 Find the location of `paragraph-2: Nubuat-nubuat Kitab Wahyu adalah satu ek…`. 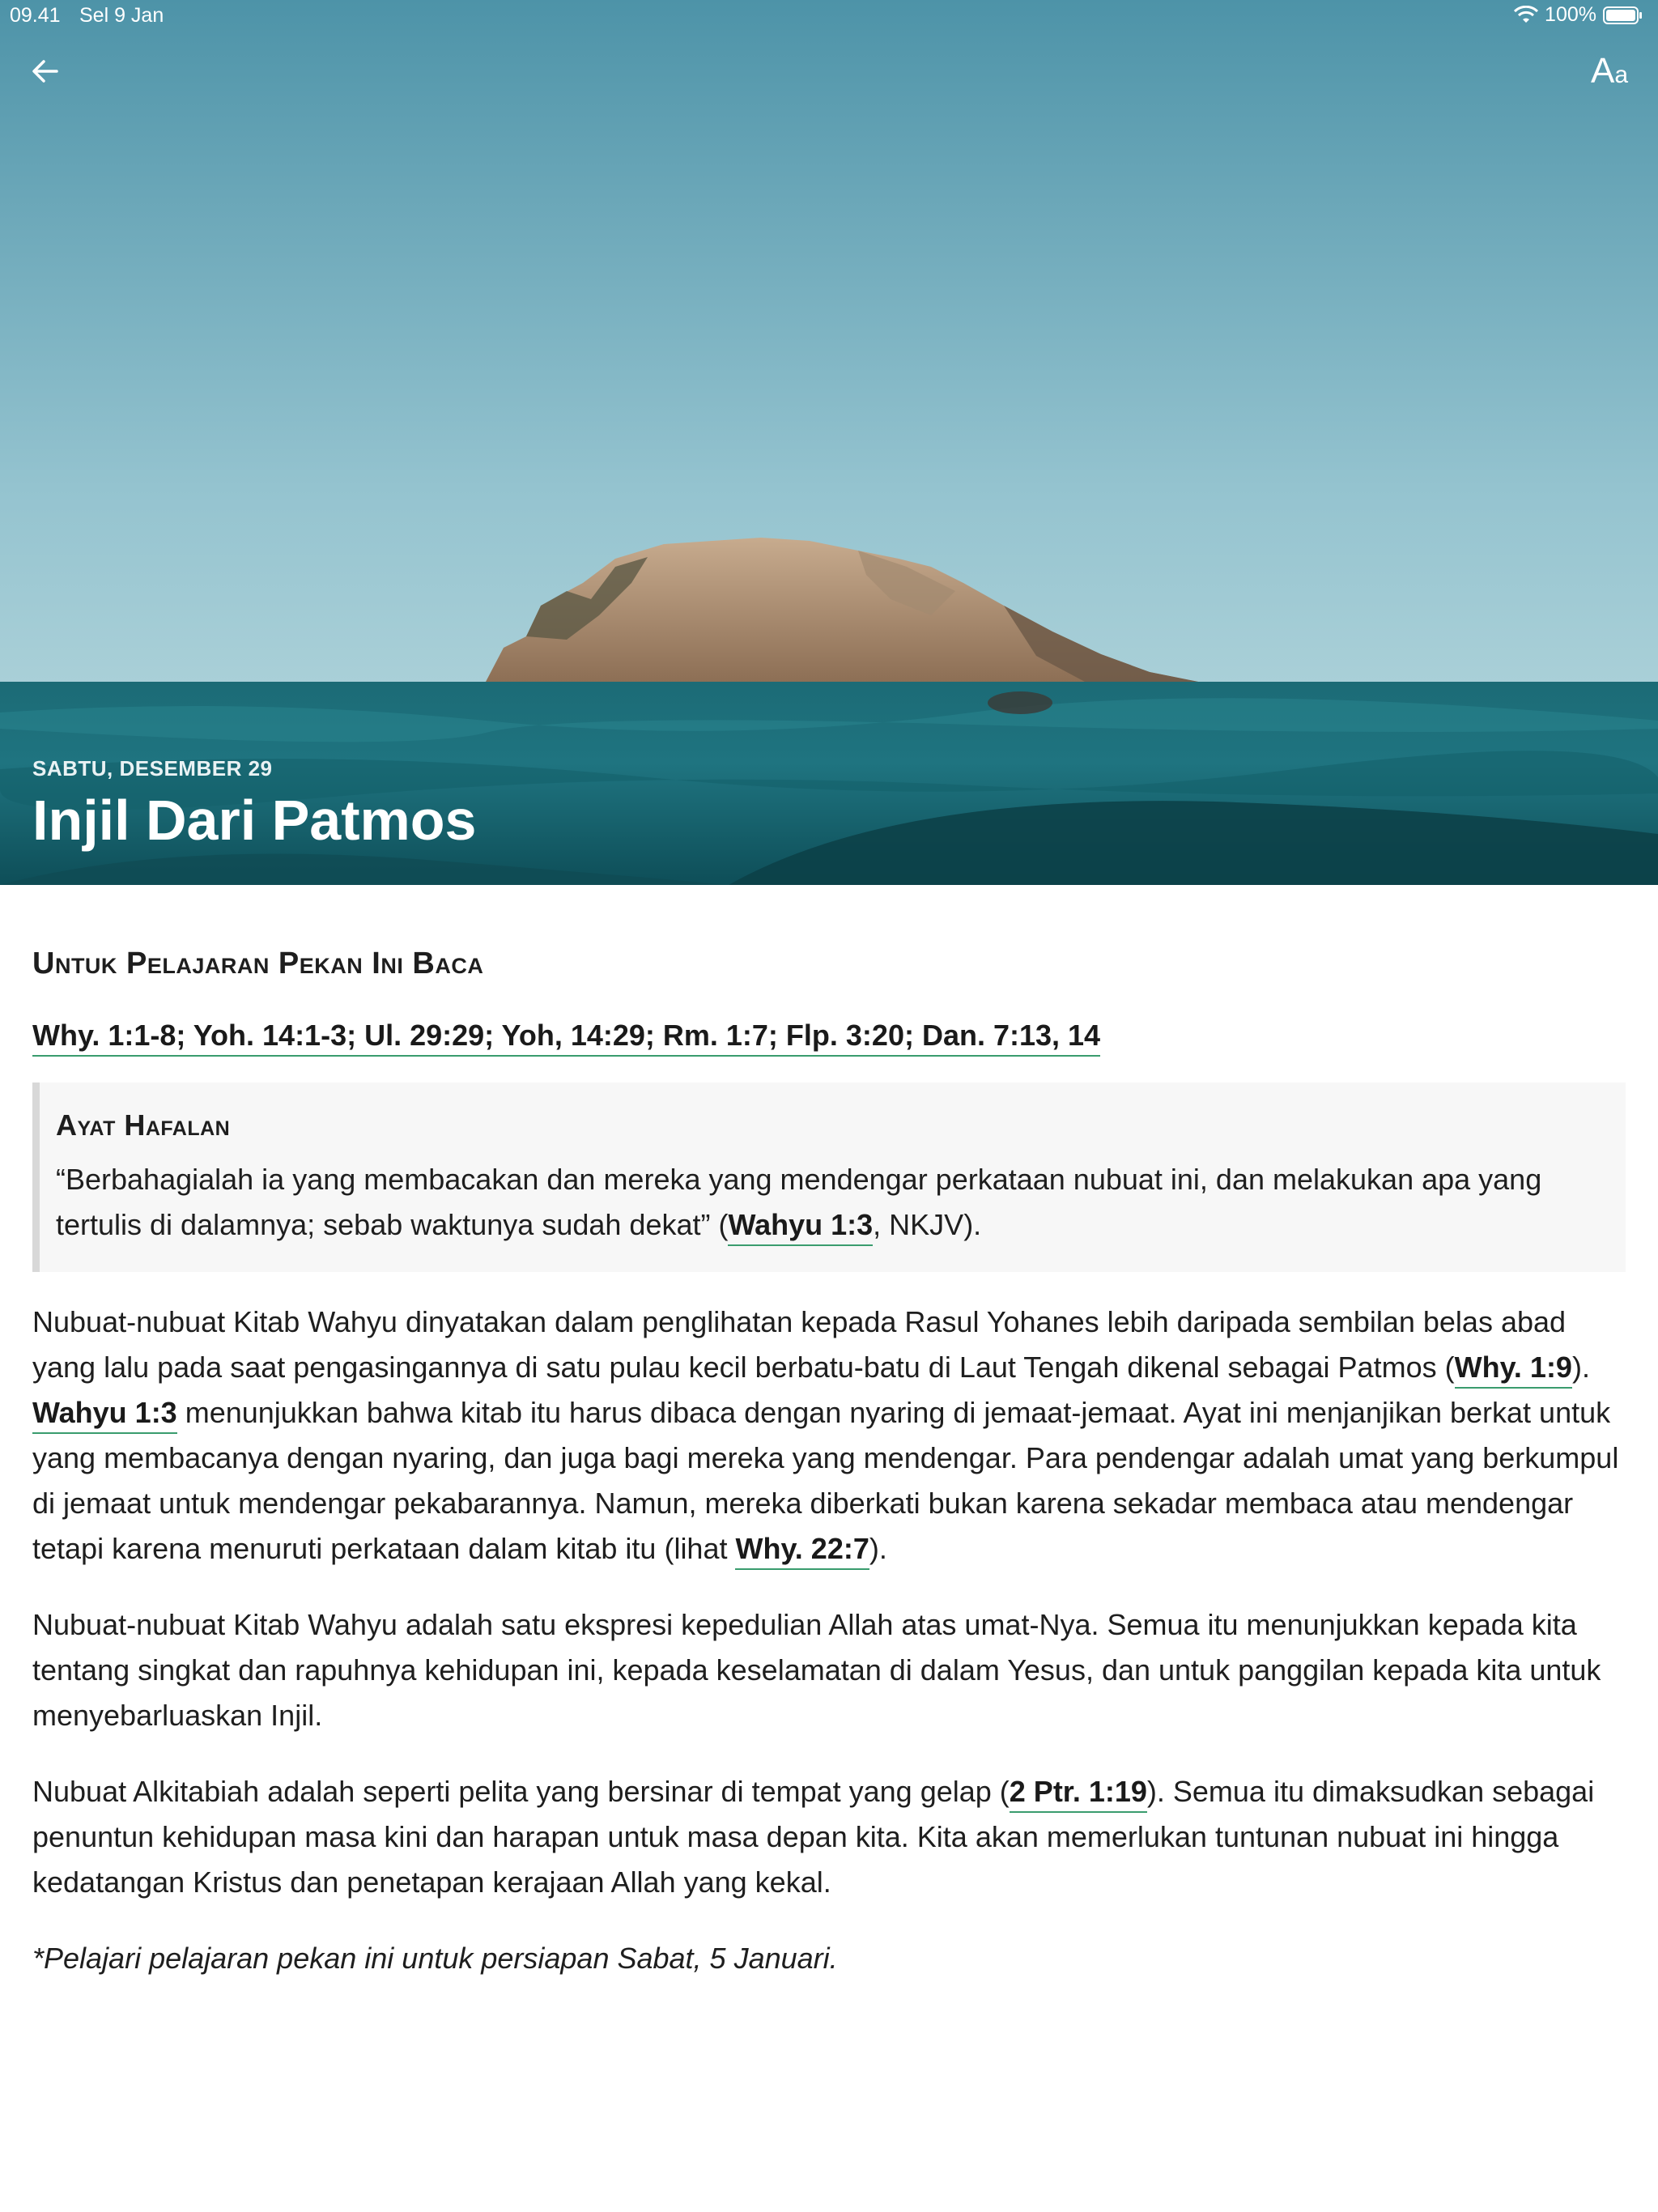

paragraph-2: Nubuat-nubuat Kitab Wahyu adalah satu ek… is located at coordinates (816, 1670).